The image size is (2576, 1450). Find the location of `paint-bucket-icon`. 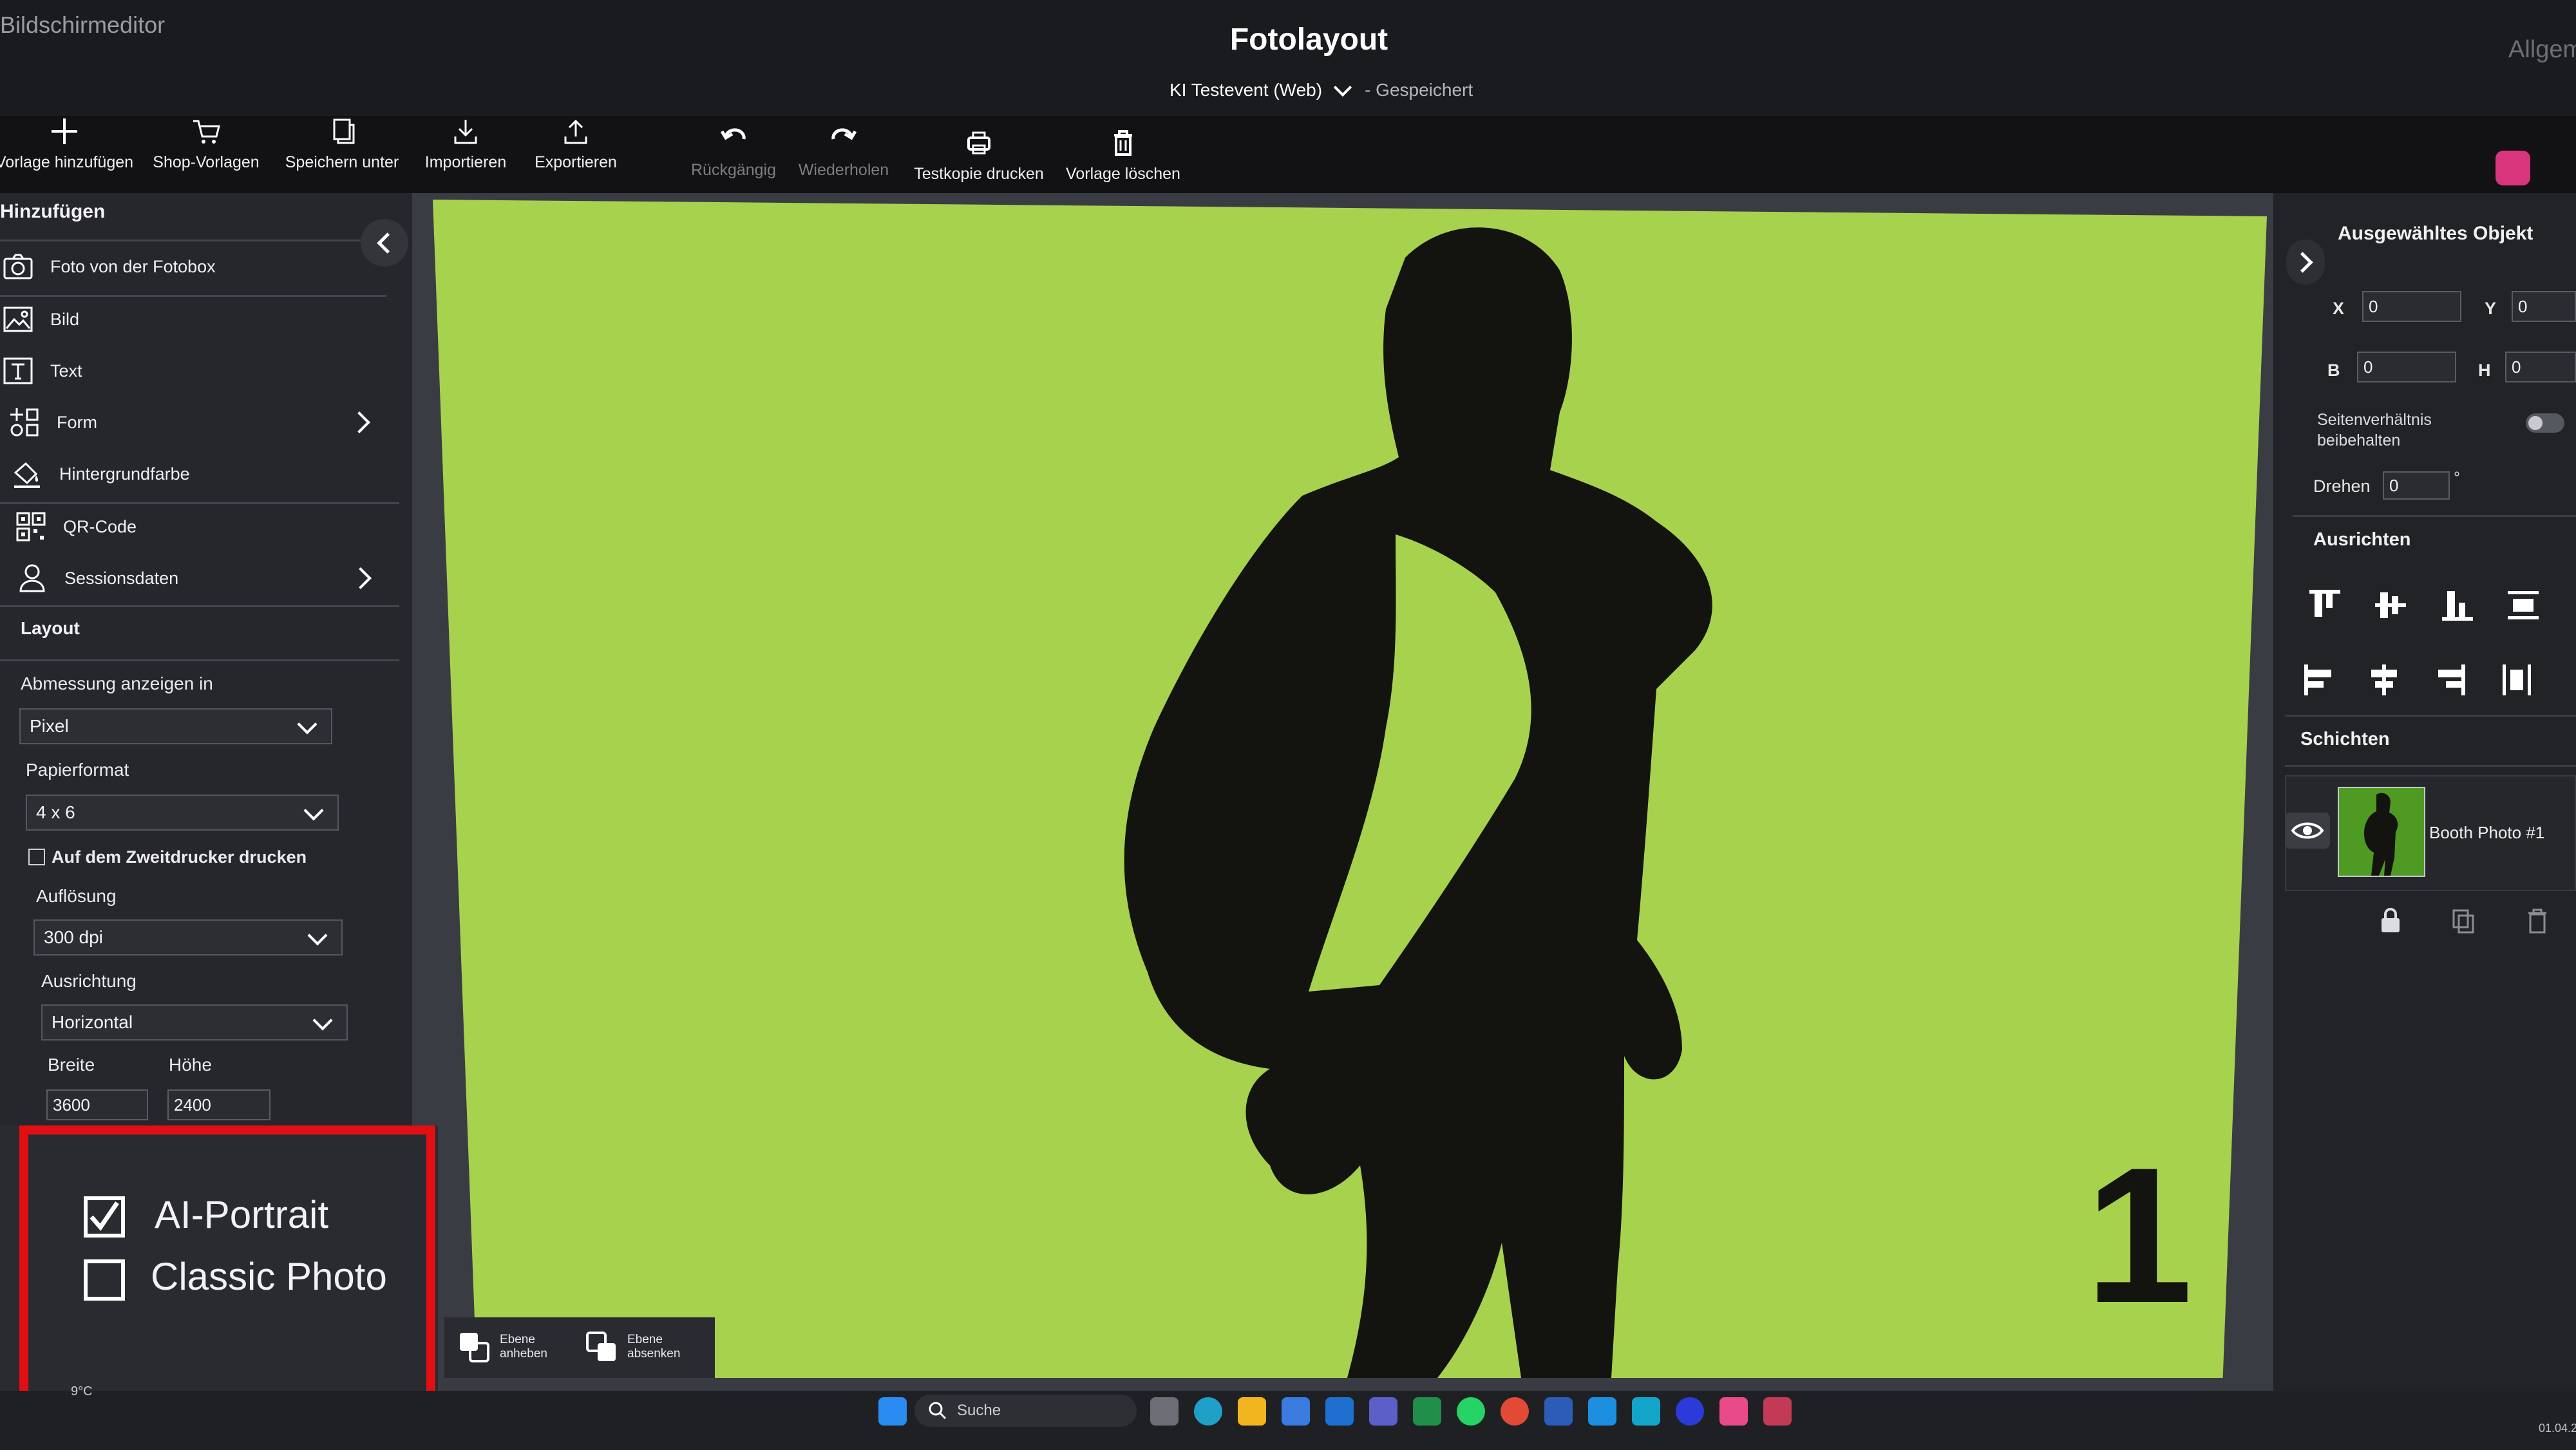

paint-bucket-icon is located at coordinates (27, 475).